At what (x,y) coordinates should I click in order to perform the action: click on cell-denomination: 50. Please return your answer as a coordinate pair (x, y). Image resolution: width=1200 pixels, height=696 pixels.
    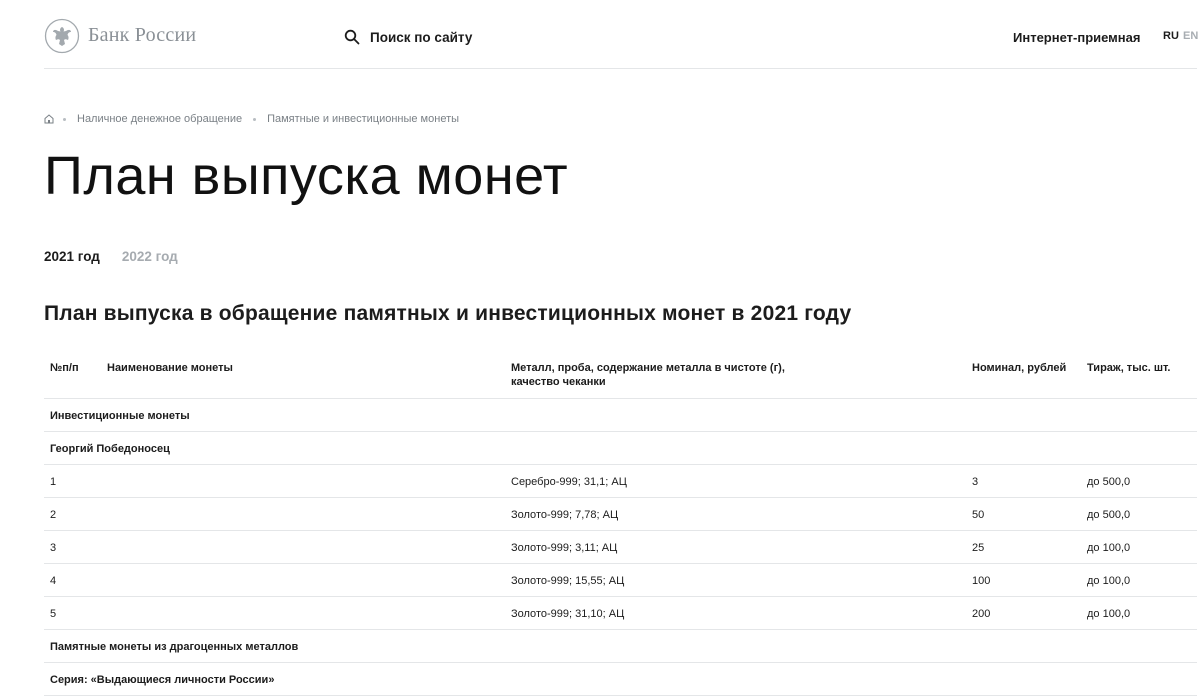
    Looking at the image, I should click on (978, 515).